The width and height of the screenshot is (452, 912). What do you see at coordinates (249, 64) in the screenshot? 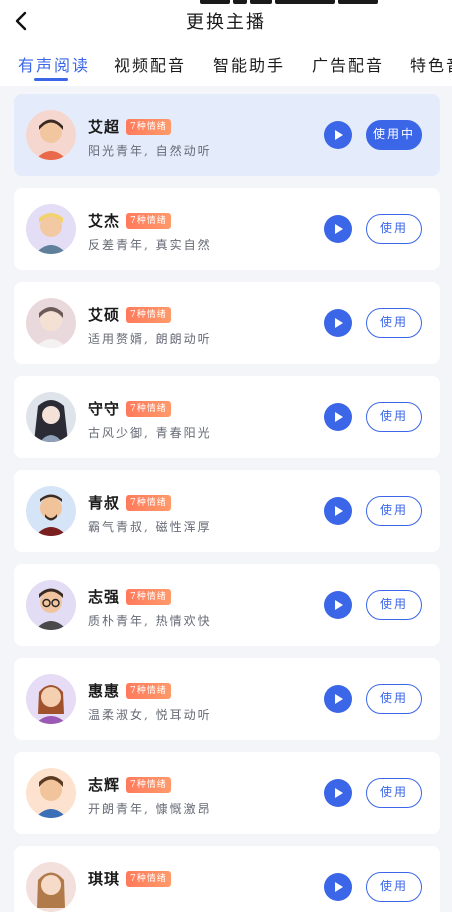
I see `tab-smart-assistant: 智能助手` at bounding box center [249, 64].